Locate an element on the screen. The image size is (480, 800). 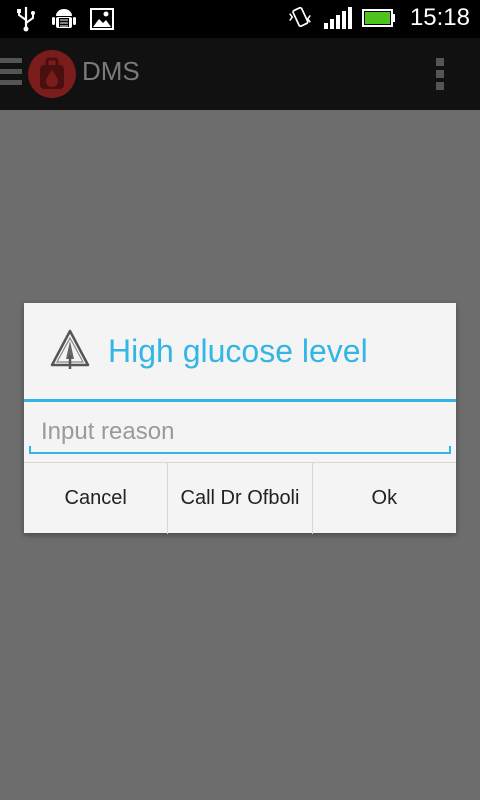
clock: 15:18 is located at coordinates (439, 17).